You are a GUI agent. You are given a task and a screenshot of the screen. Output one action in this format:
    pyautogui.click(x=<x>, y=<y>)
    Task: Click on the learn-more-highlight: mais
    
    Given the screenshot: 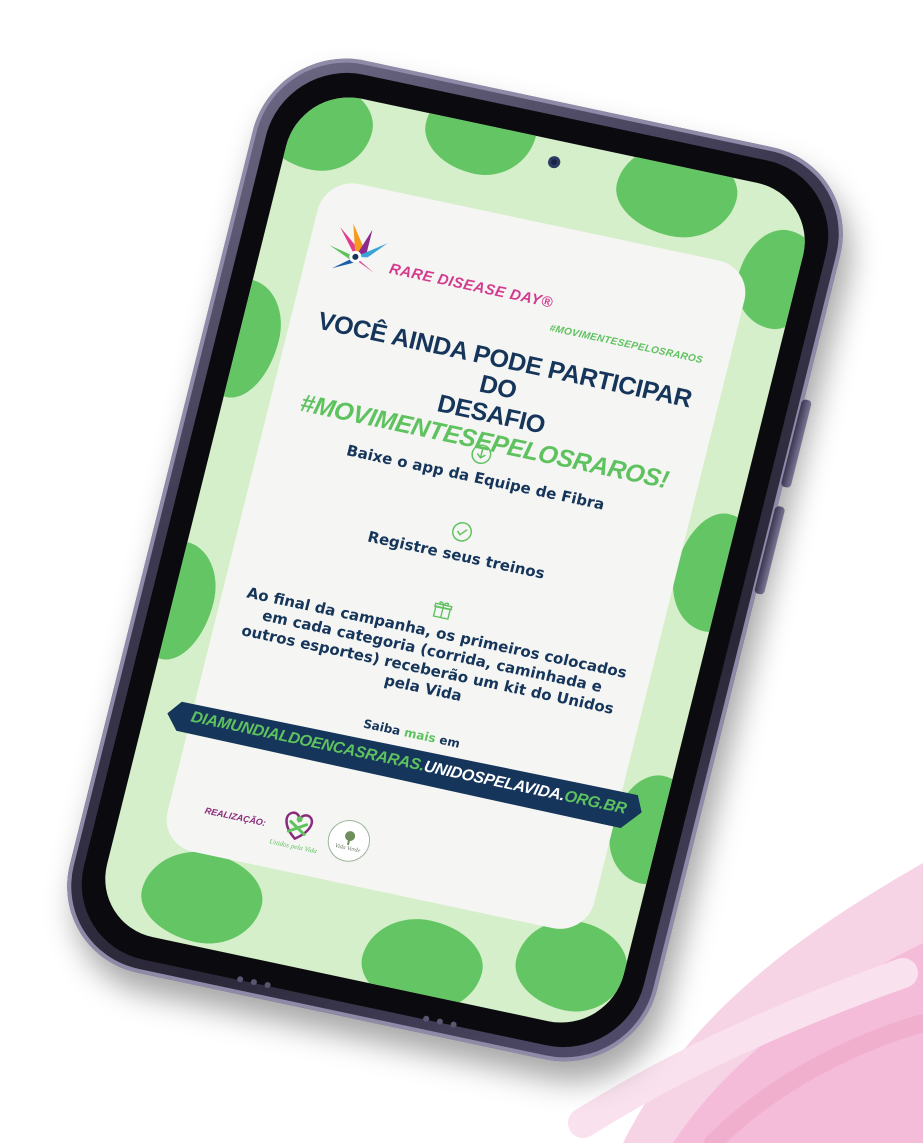 What is the action you would take?
    pyautogui.click(x=420, y=735)
    